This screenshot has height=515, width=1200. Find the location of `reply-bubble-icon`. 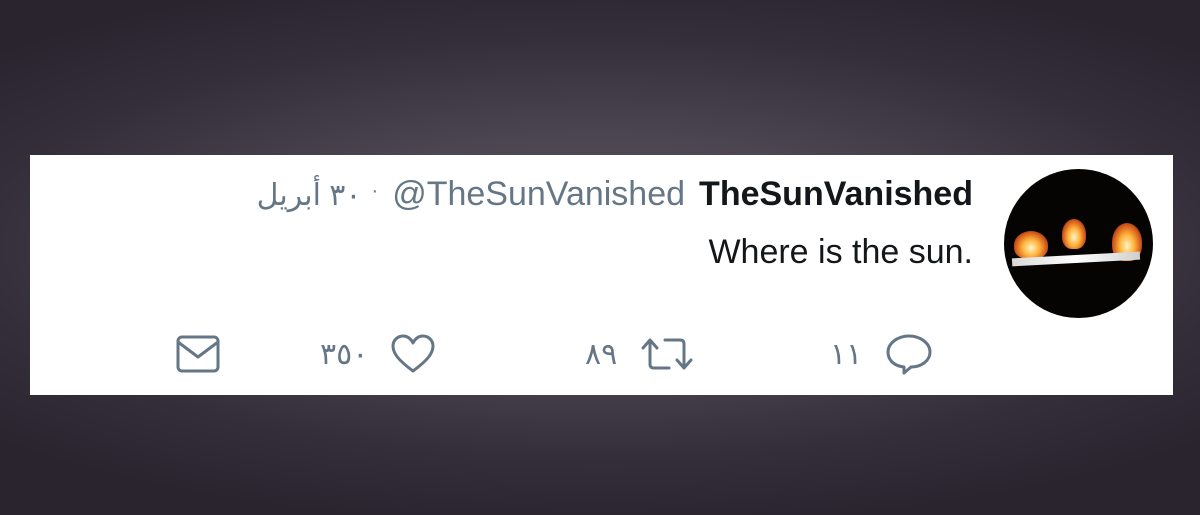

reply-bubble-icon is located at coordinates (909, 354).